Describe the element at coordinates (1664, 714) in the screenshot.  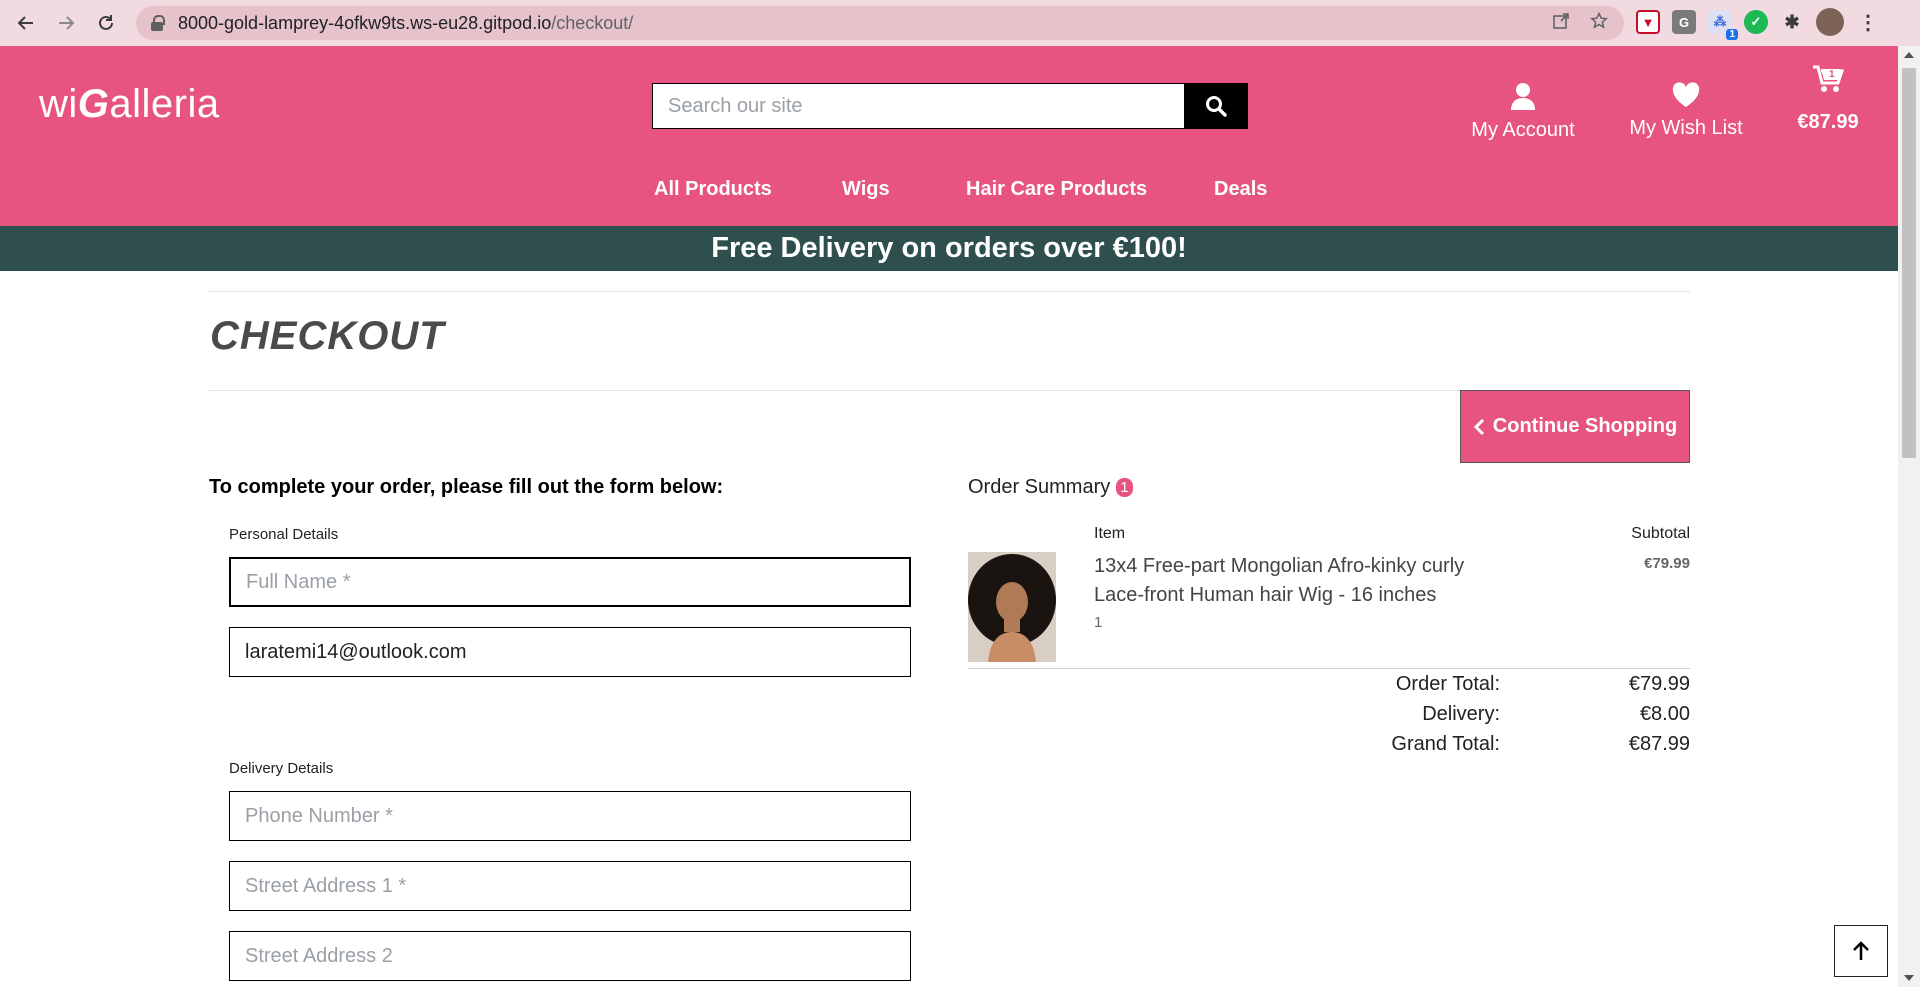
I see `delivery-value: €8.00` at that location.